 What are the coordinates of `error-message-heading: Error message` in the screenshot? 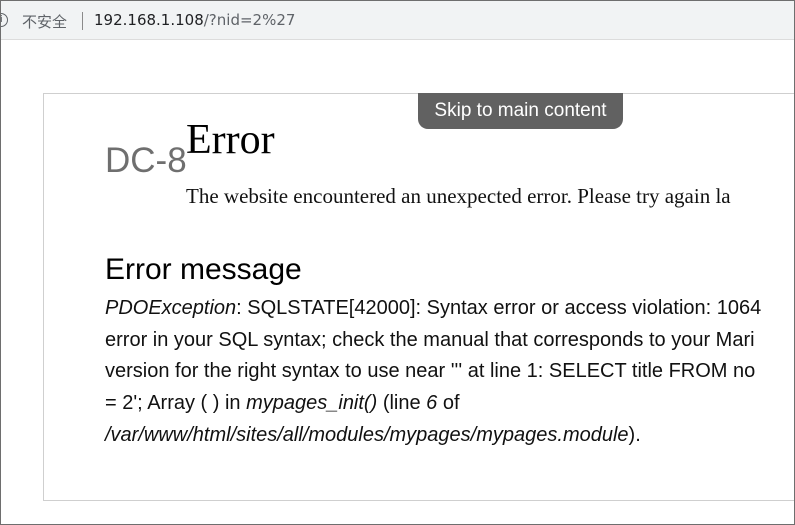 It's located at (203, 269).